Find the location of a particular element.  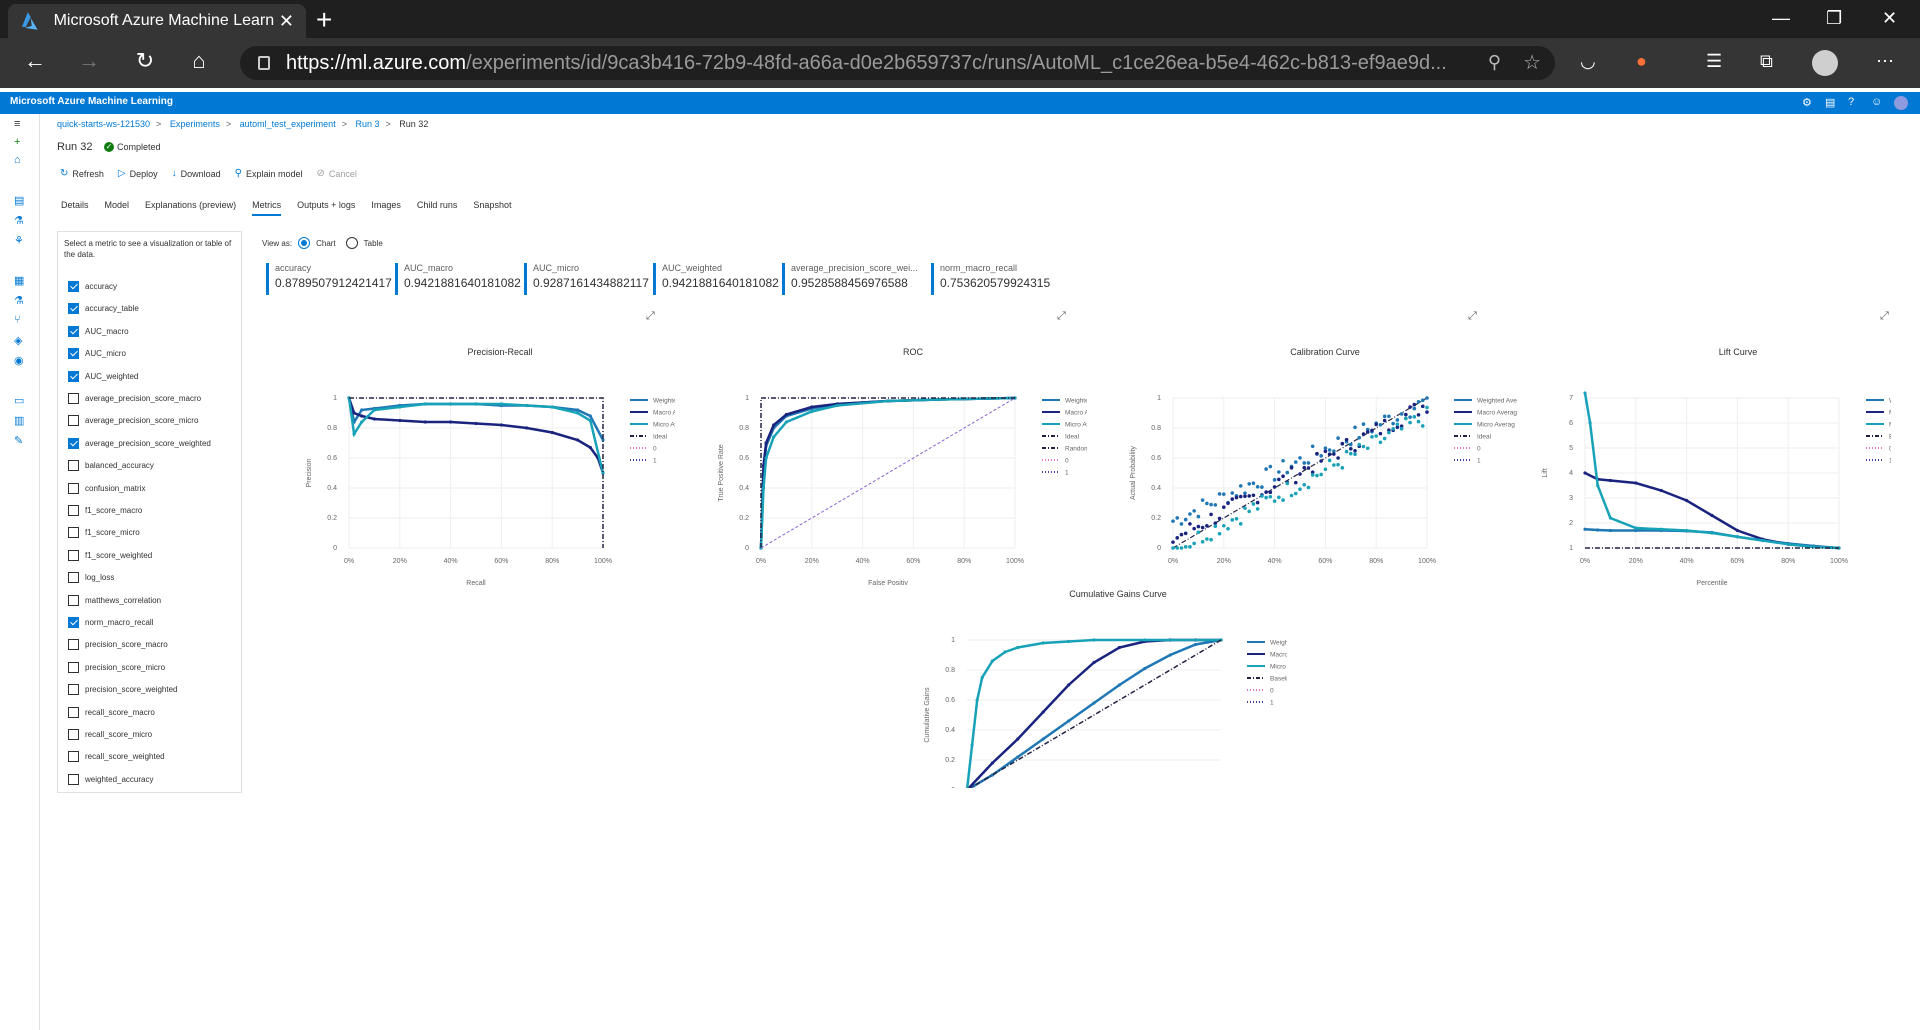

browser-tab: Microsoft Azure Machine Learni ✕ is located at coordinates (157, 21).